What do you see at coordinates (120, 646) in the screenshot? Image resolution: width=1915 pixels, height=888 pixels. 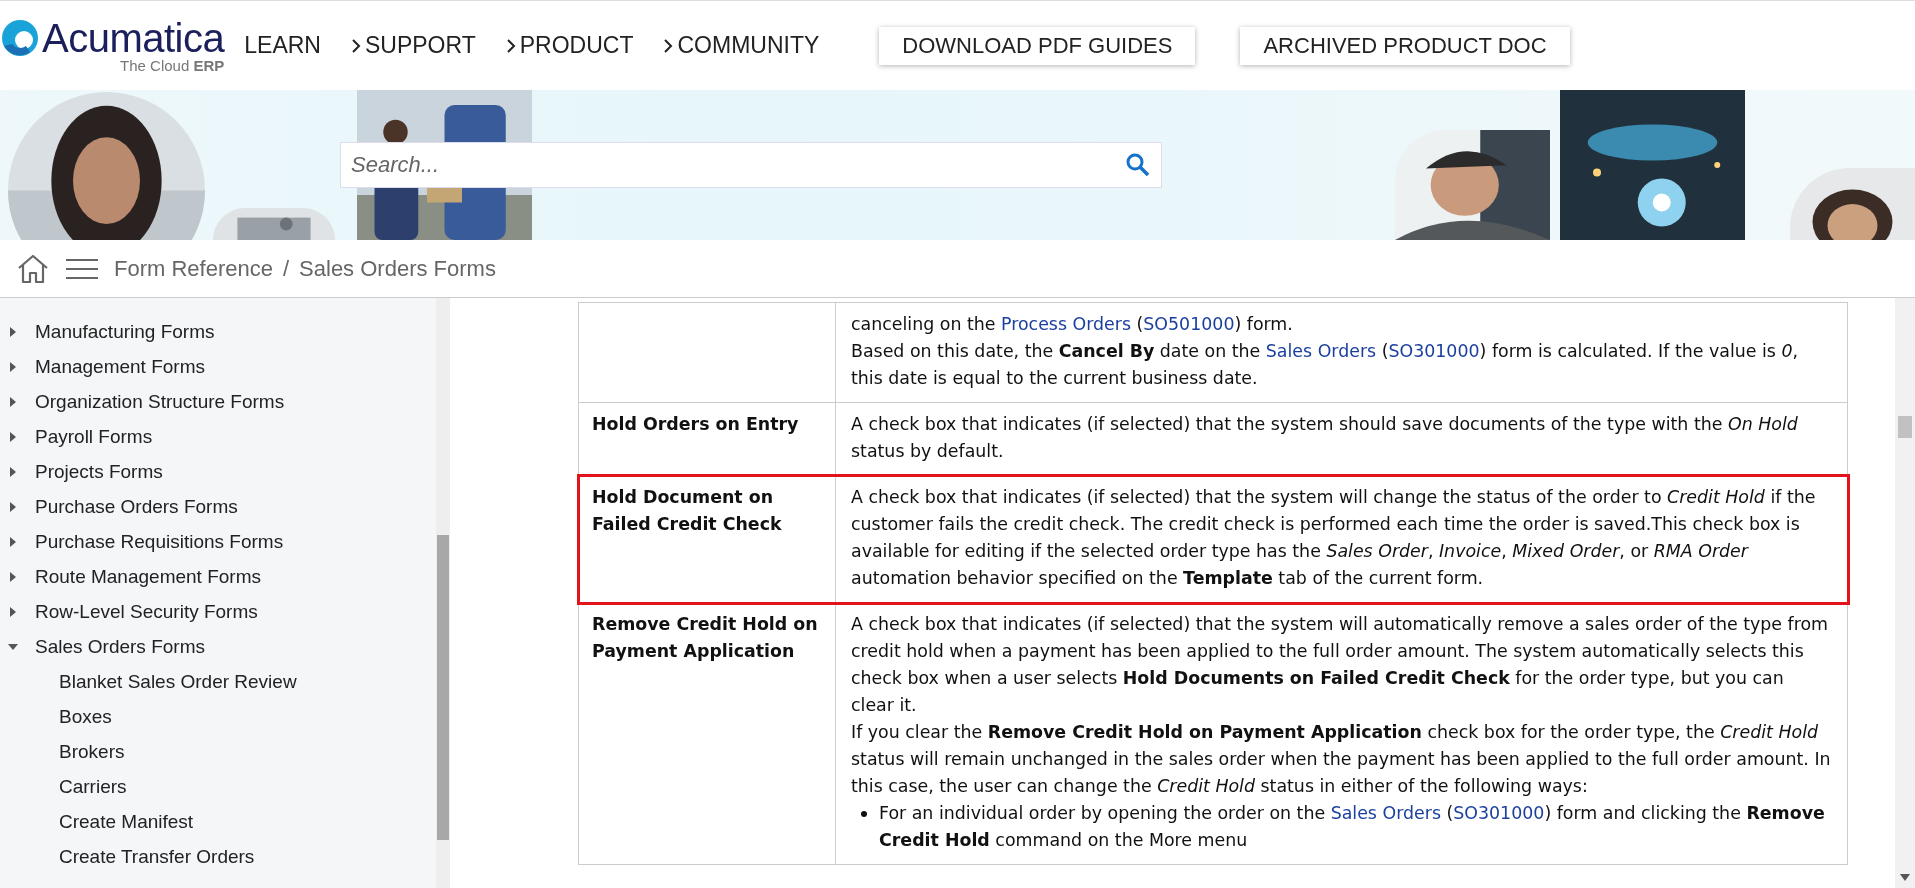 I see `sidebar-item: Sales Orders Forms` at bounding box center [120, 646].